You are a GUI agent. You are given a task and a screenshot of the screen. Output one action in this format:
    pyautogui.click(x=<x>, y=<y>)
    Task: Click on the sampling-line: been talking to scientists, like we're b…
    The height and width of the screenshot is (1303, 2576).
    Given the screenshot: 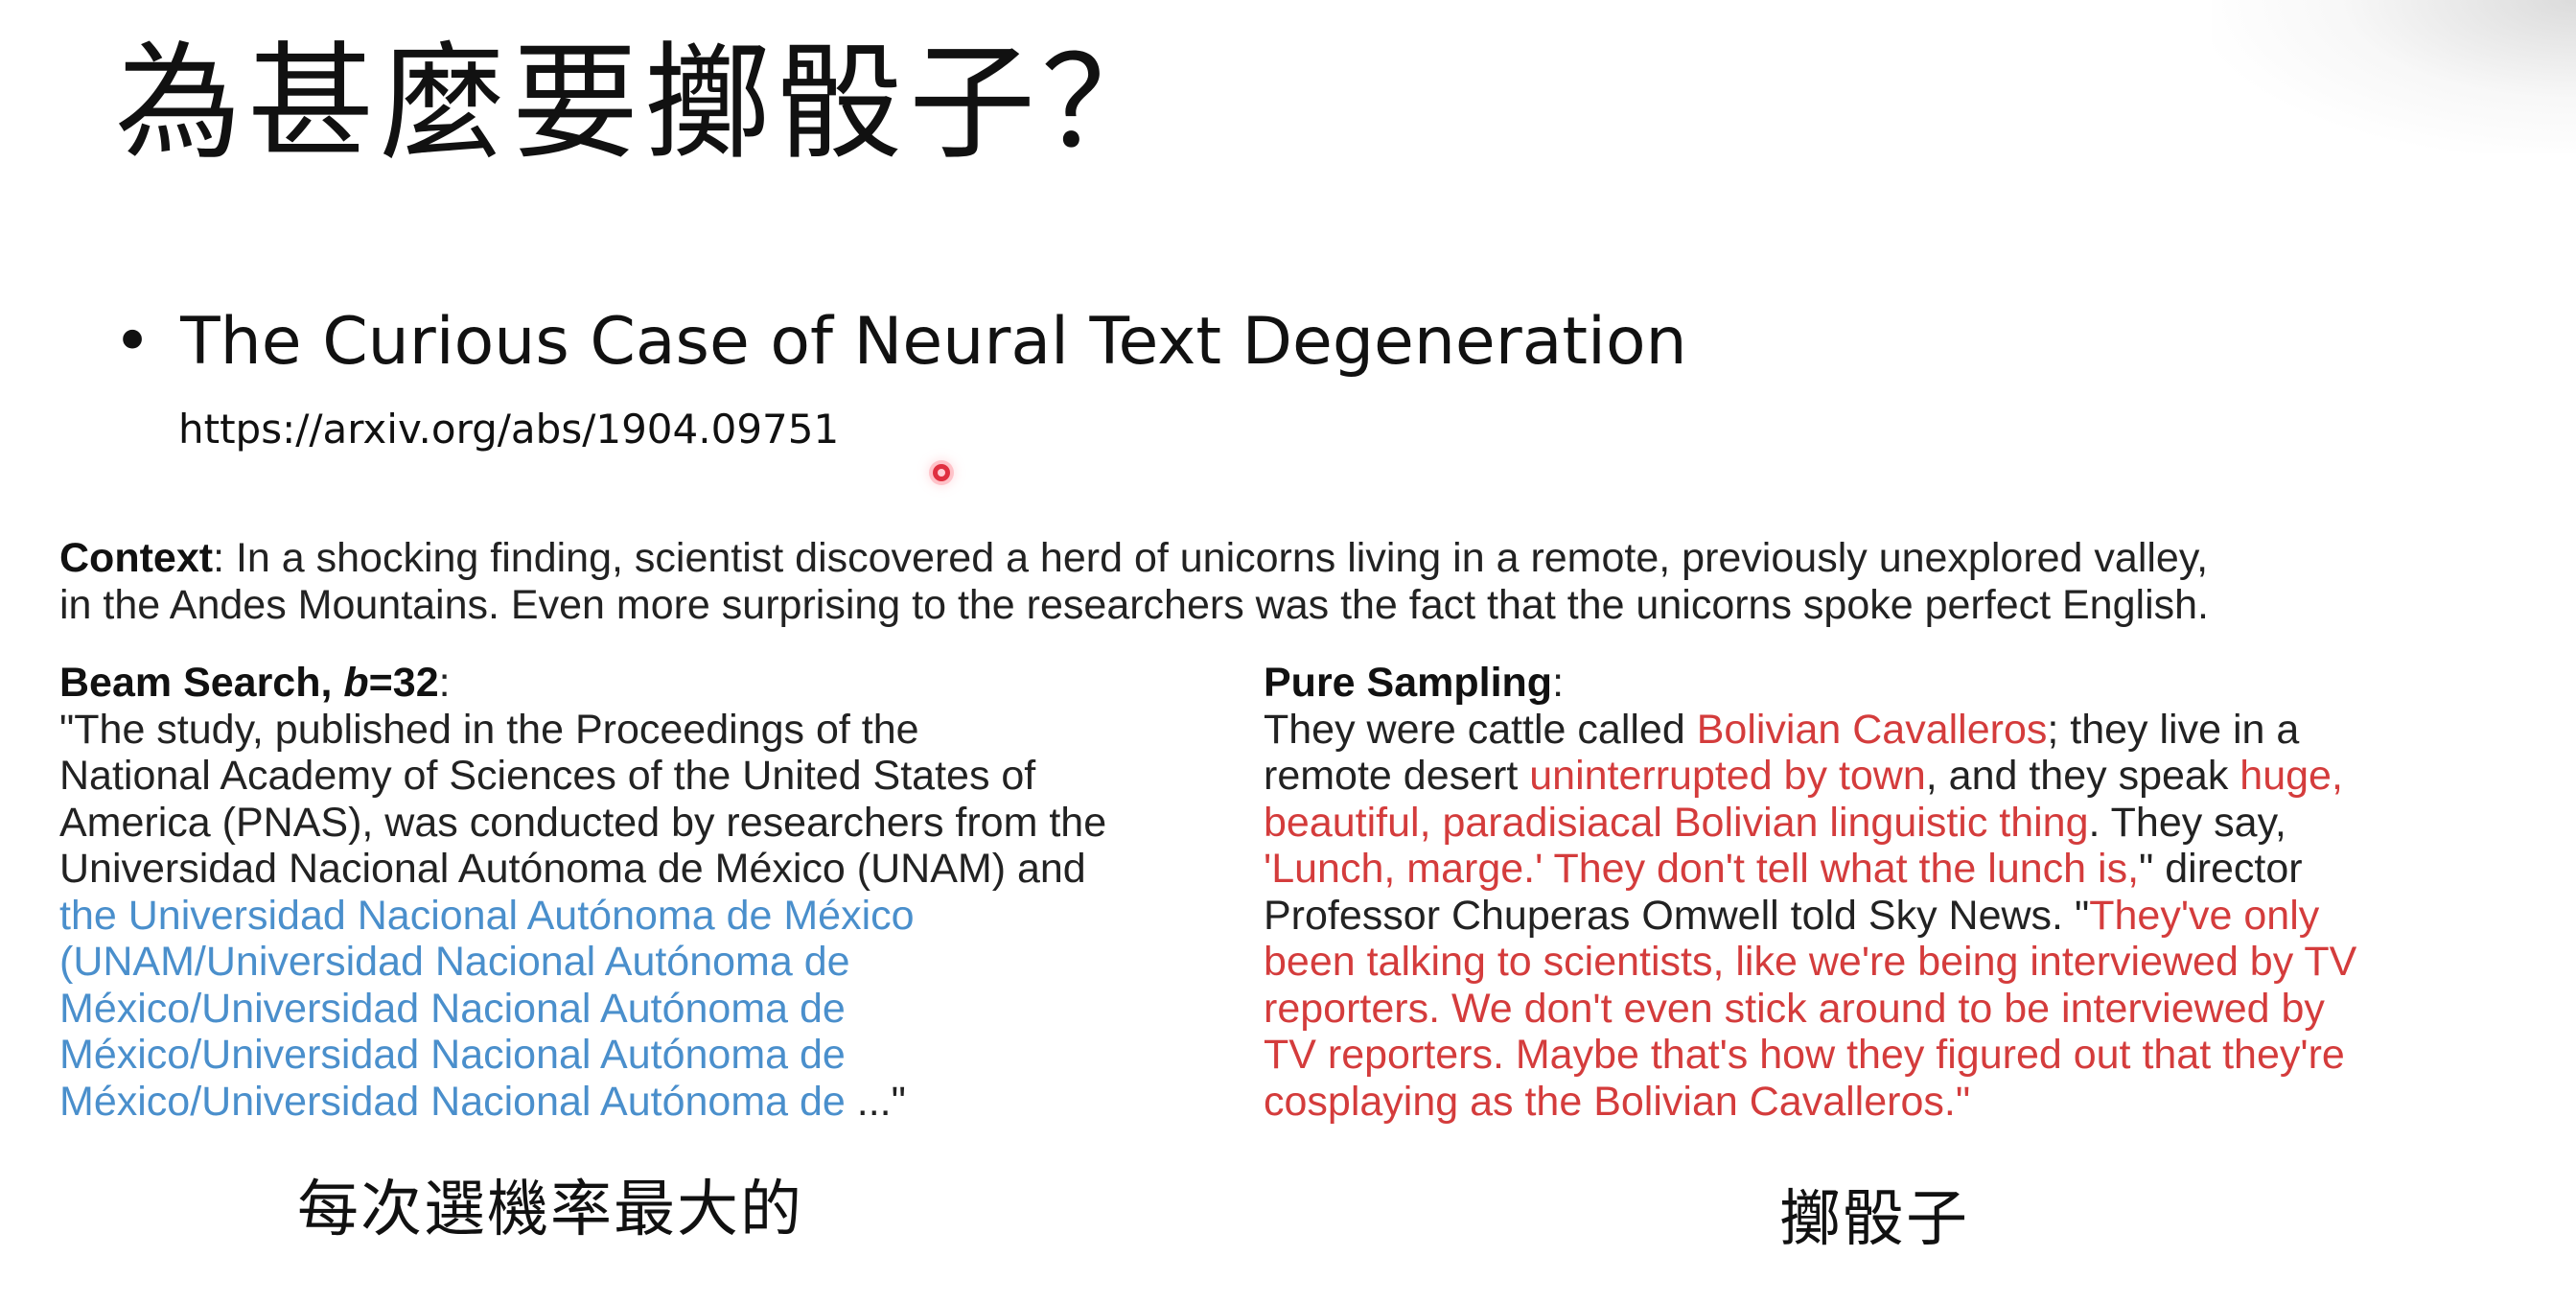 What is the action you would take?
    pyautogui.click(x=1811, y=962)
    